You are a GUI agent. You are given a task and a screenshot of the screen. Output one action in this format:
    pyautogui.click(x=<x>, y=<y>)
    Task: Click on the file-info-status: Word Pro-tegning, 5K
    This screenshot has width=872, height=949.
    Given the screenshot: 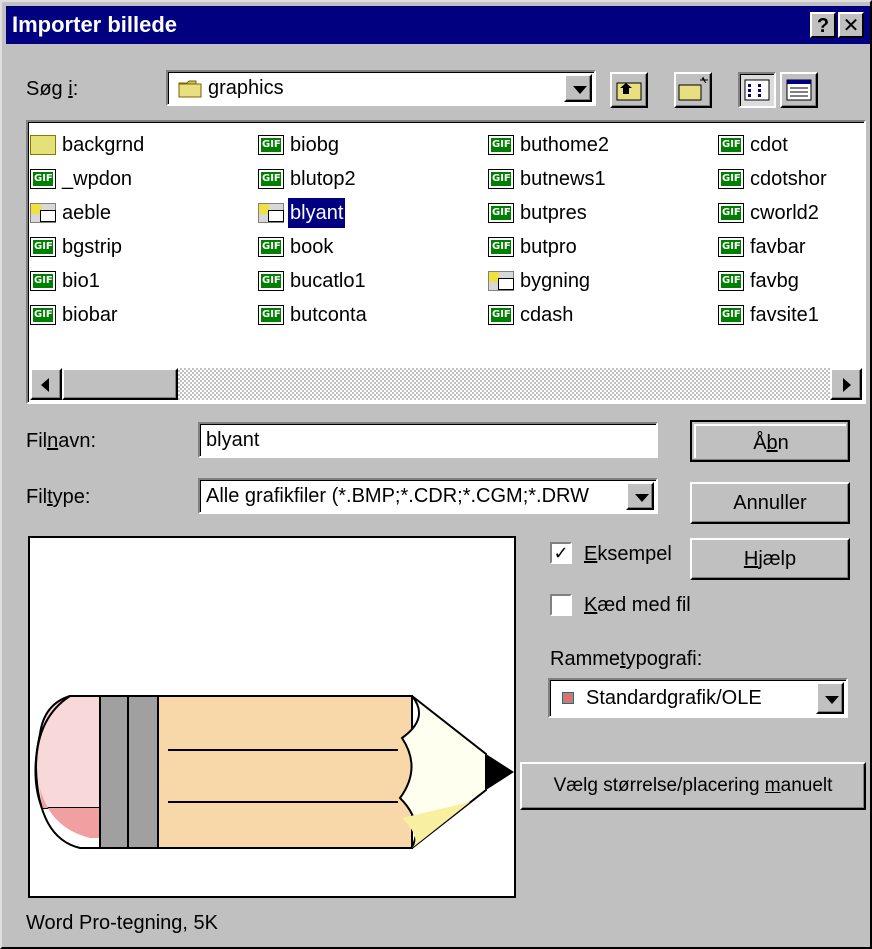 What is the action you would take?
    pyautogui.click(x=122, y=923)
    